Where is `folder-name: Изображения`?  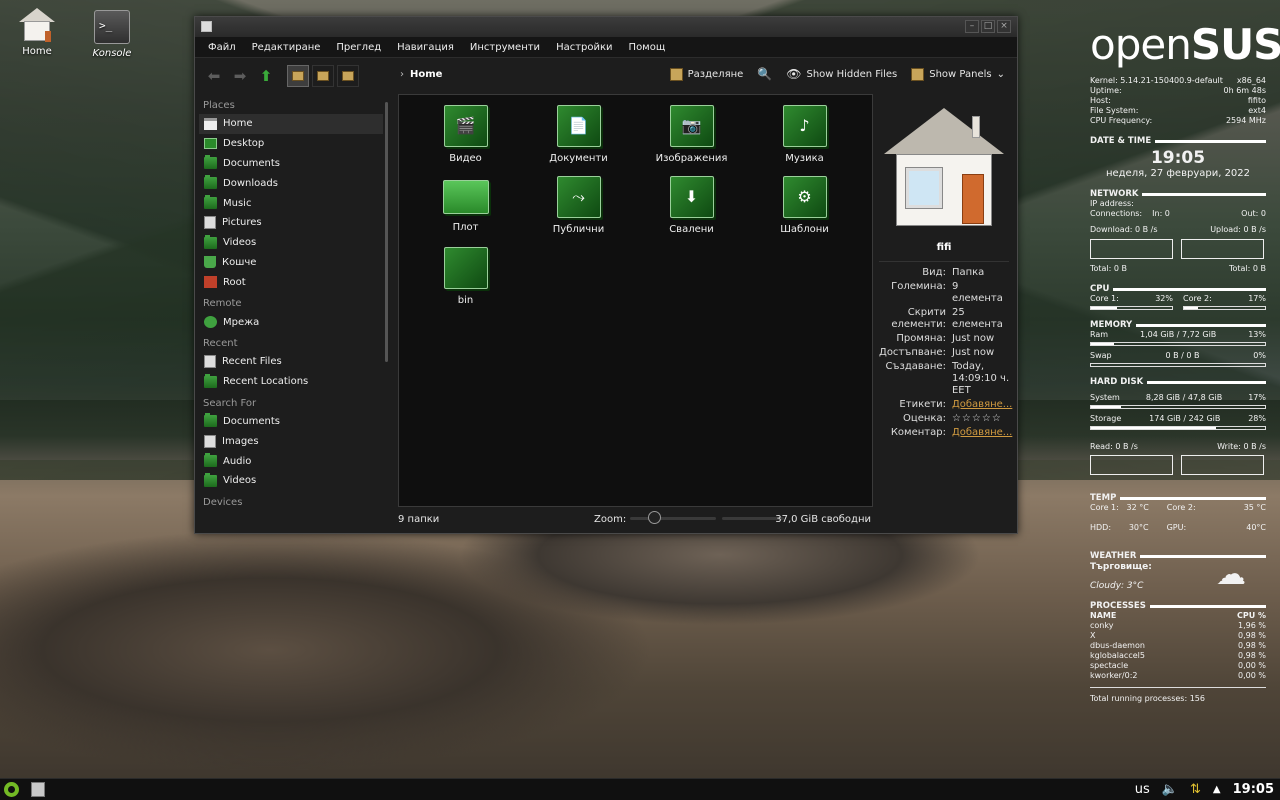 folder-name: Изображения is located at coordinates (691, 158).